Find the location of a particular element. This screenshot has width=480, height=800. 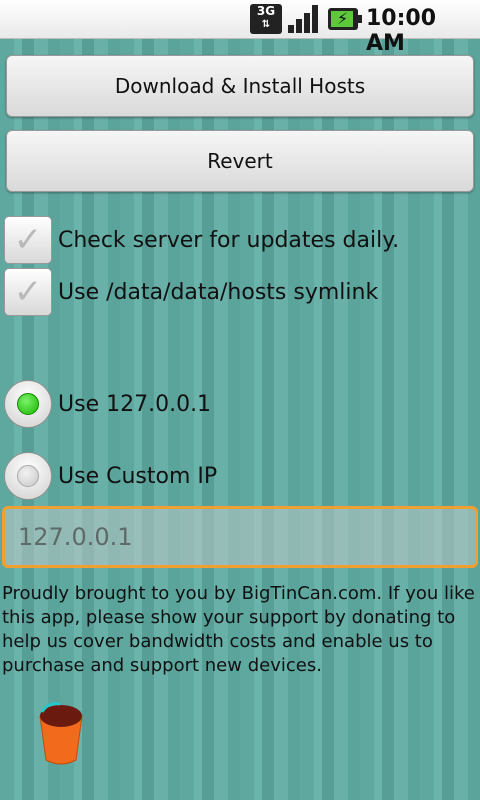

symlink-row: ✓ Use /data/data/hosts symlink is located at coordinates (191, 292).